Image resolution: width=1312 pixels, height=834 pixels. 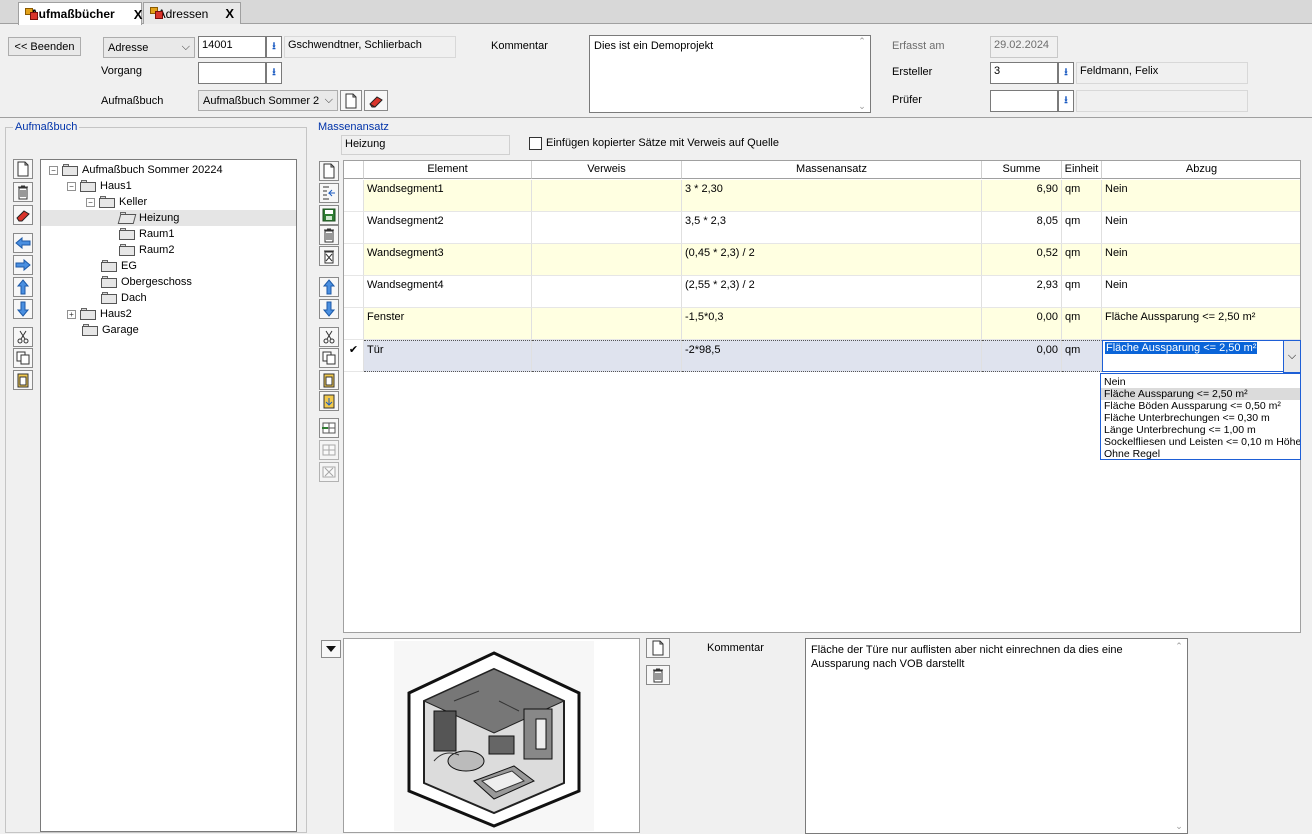 I want to click on tree-node: Garage, so click(x=110, y=330).